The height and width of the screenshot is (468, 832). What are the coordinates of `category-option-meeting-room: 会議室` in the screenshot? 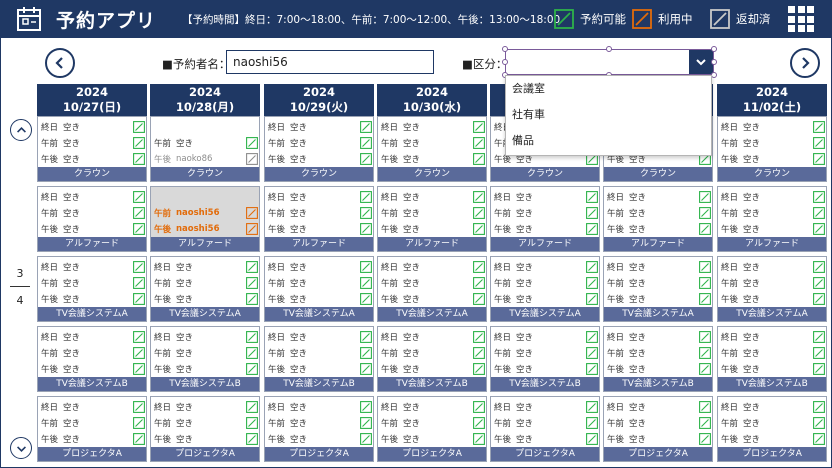 It's located at (608, 89).